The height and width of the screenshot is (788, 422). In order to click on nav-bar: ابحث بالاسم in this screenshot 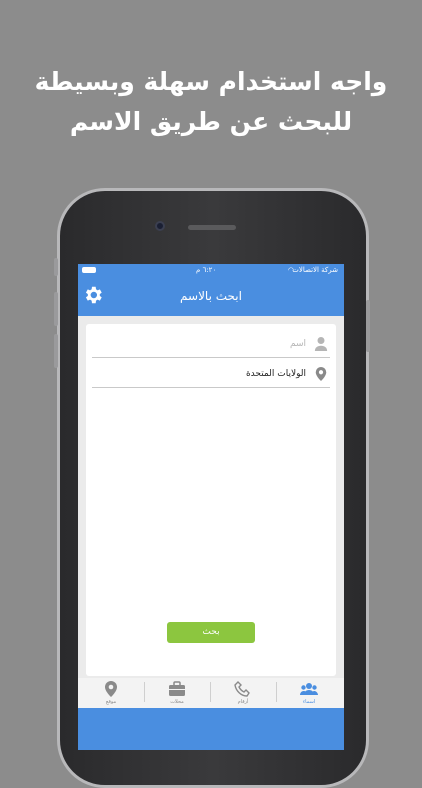, I will do `click(211, 296)`.